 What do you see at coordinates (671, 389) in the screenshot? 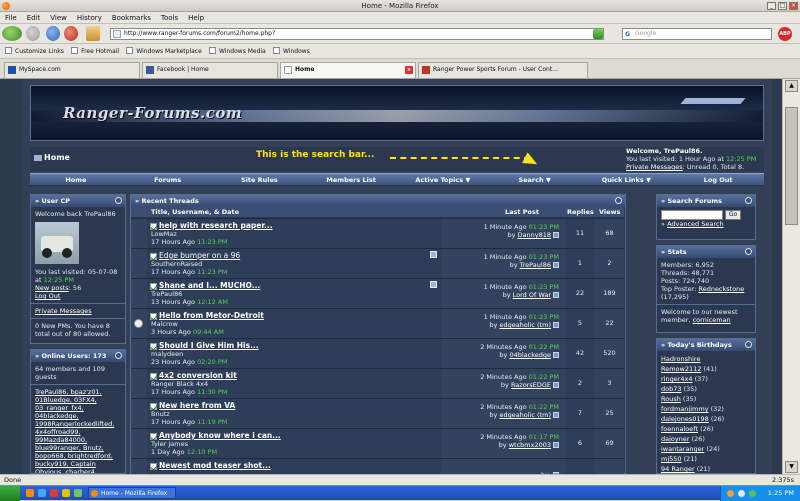
I see `birthday-user-link: dob73` at bounding box center [671, 389].